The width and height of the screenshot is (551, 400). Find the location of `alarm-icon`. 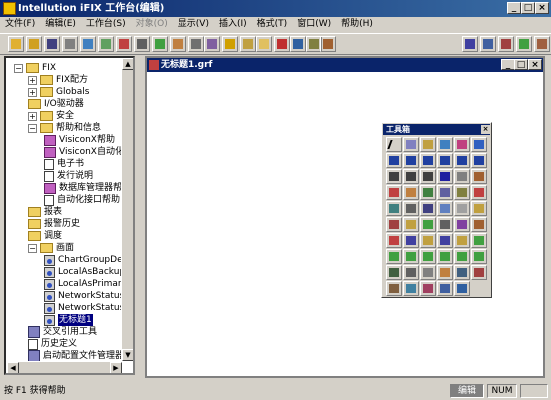

alarm-icon is located at coordinates (282, 44).